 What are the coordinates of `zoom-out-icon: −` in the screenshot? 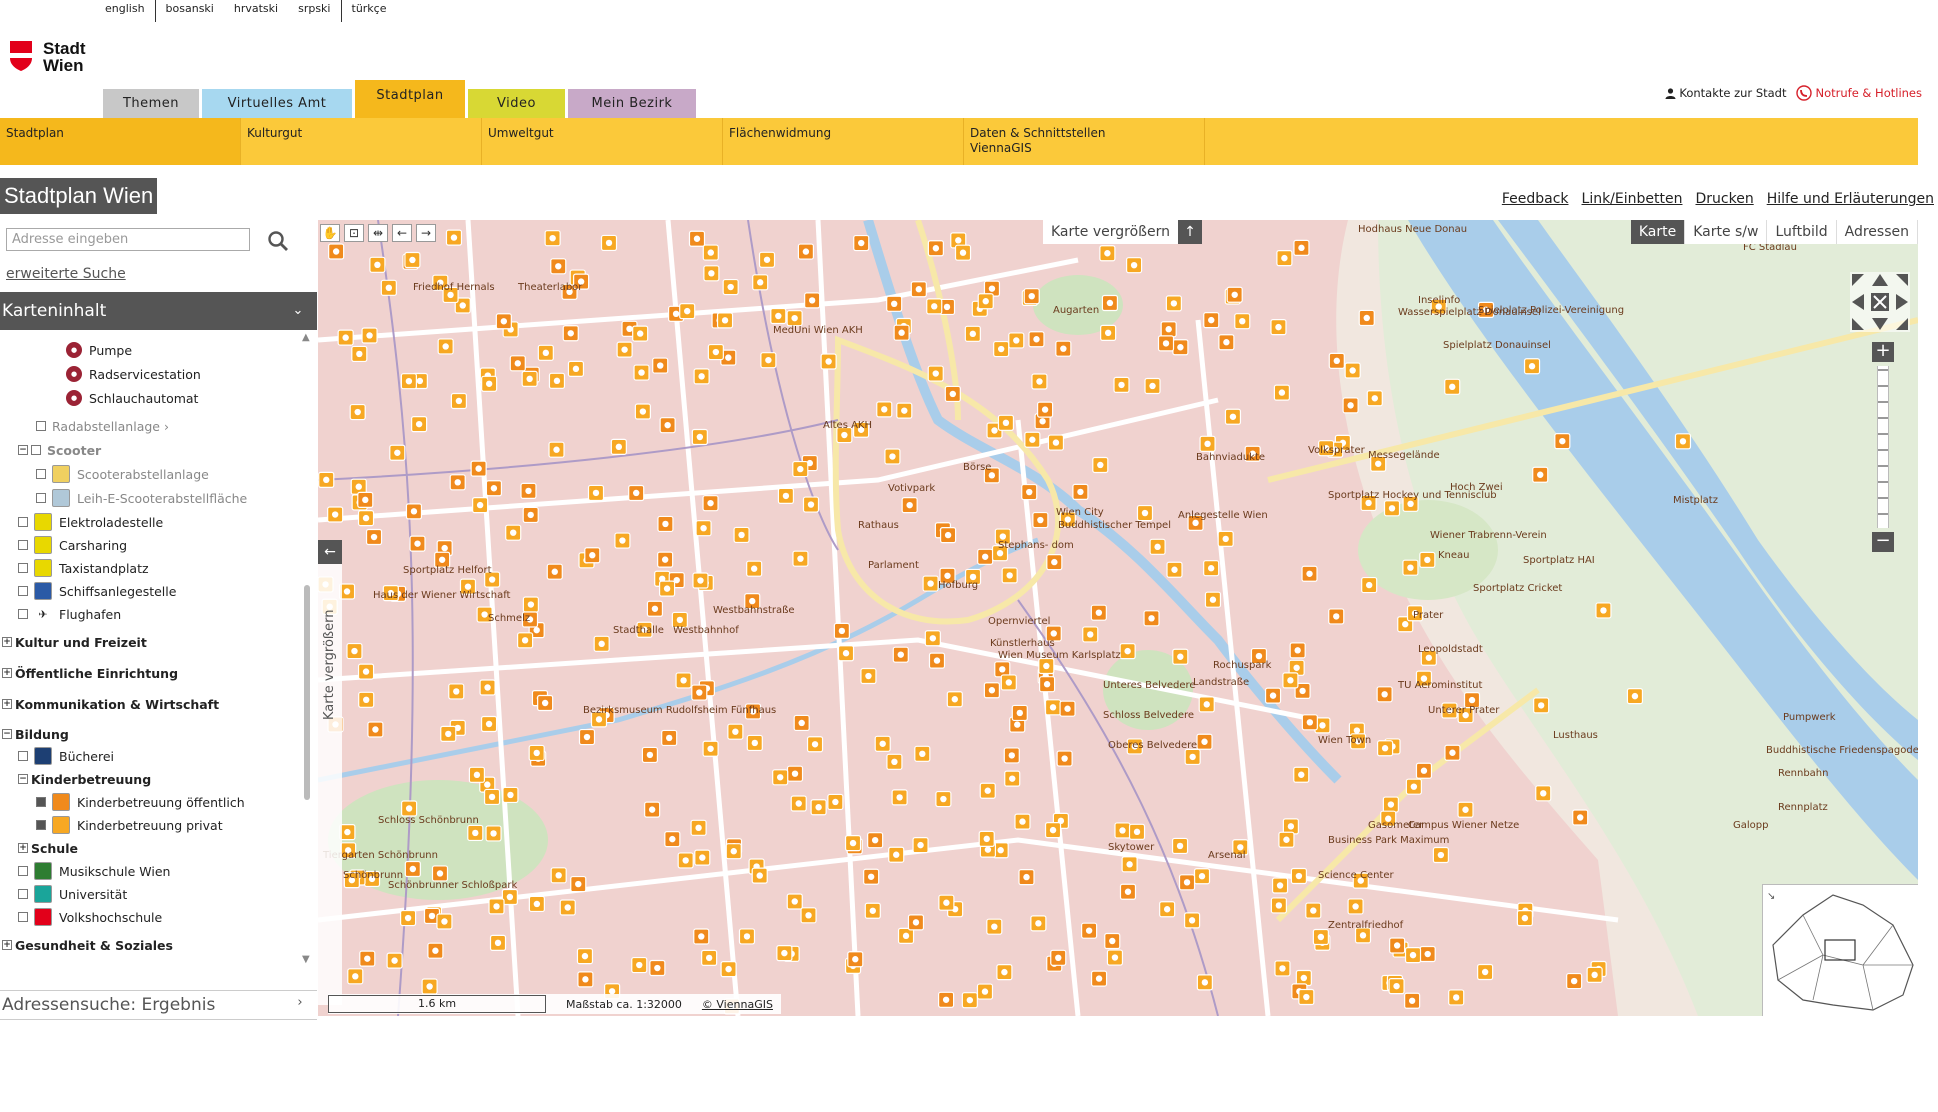 It's located at (1883, 542).